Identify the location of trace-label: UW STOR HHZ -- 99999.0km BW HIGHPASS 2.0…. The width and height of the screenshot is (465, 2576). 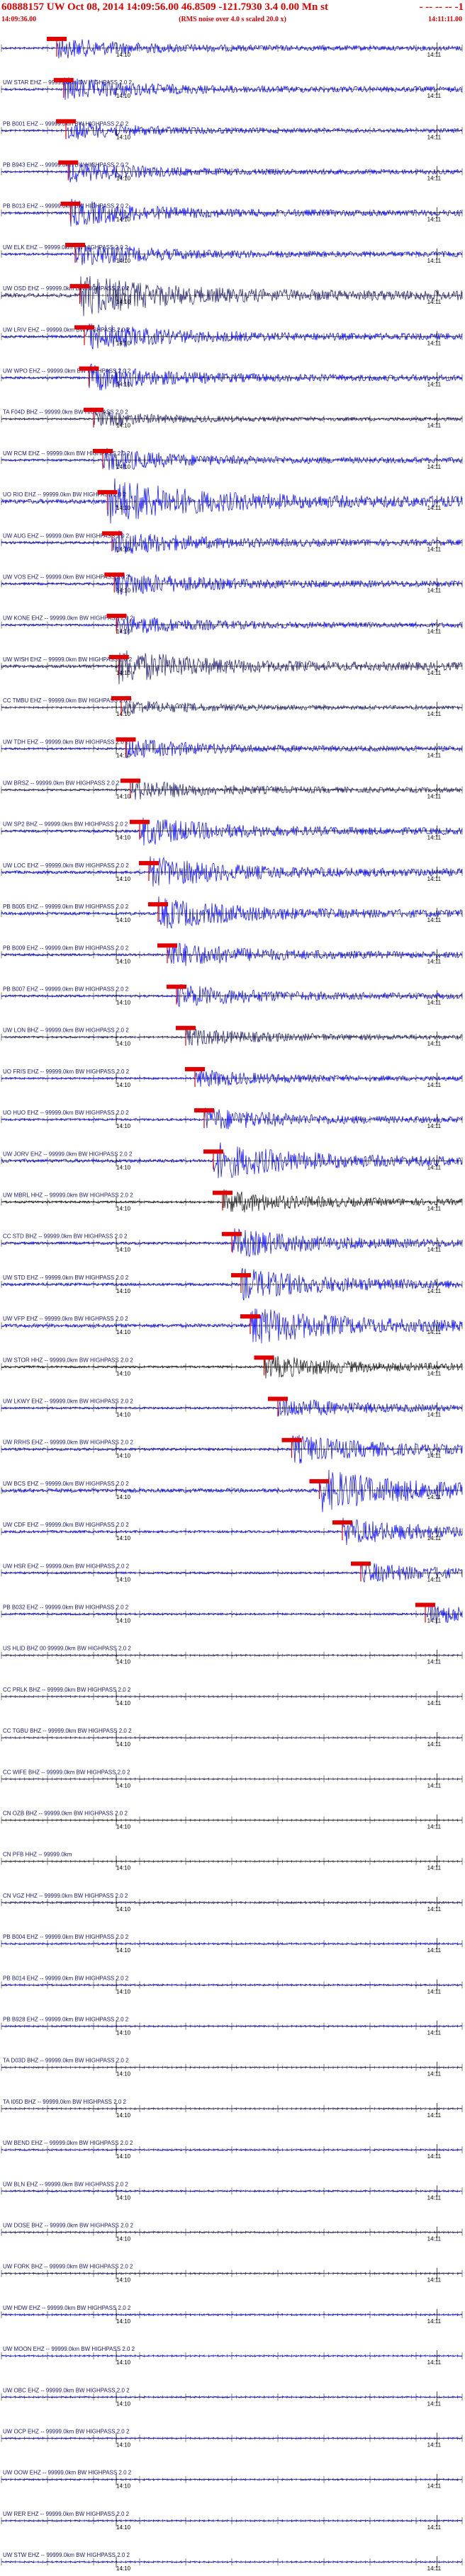
(68, 1360).